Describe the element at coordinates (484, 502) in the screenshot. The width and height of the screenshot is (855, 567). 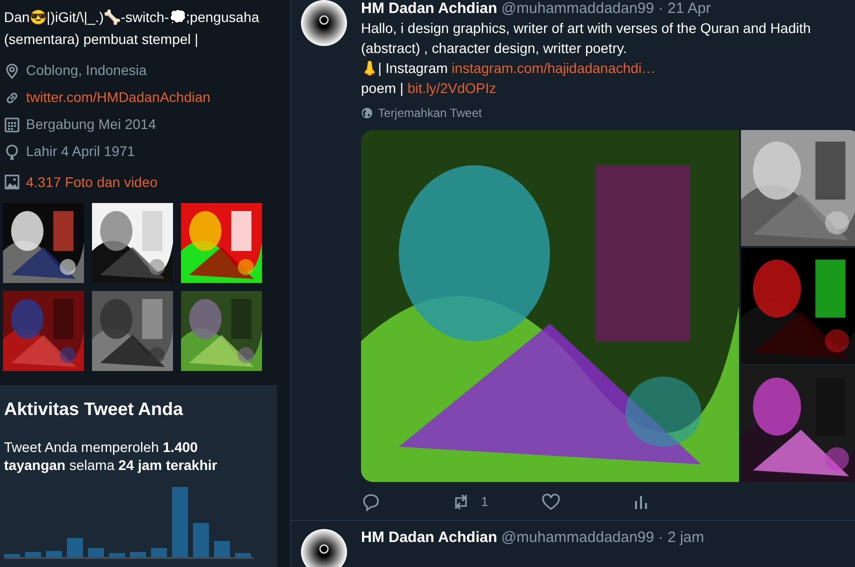
I see `retweet-count: 1` at that location.